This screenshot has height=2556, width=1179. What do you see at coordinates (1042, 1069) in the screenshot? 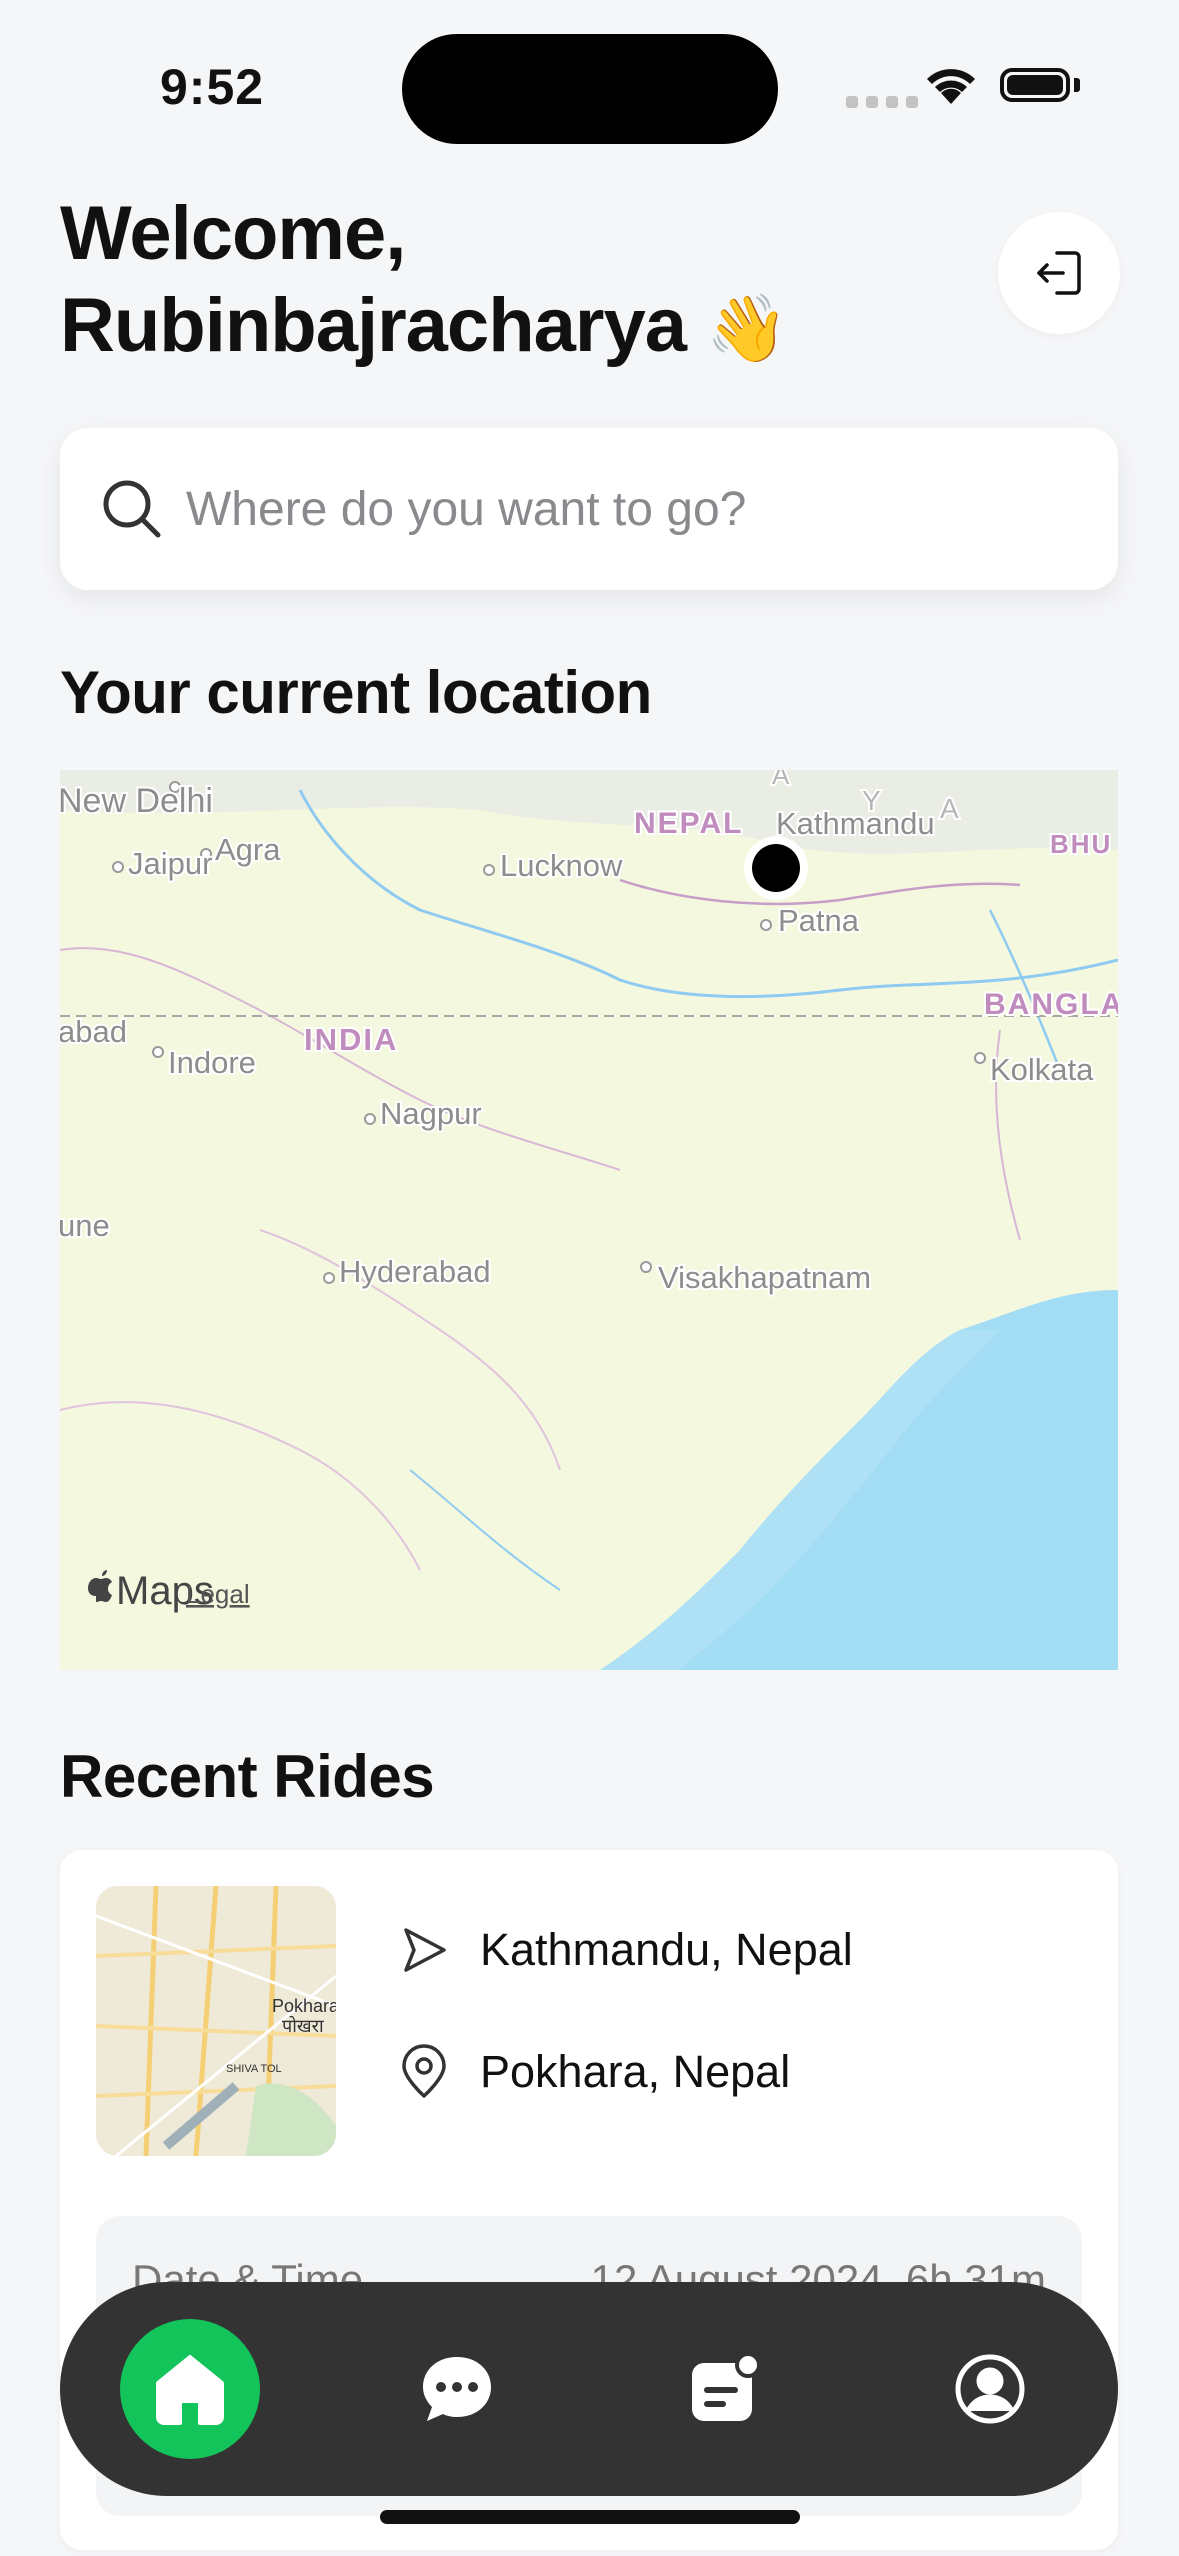
I see `map-label-kolkata: Kolkata` at bounding box center [1042, 1069].